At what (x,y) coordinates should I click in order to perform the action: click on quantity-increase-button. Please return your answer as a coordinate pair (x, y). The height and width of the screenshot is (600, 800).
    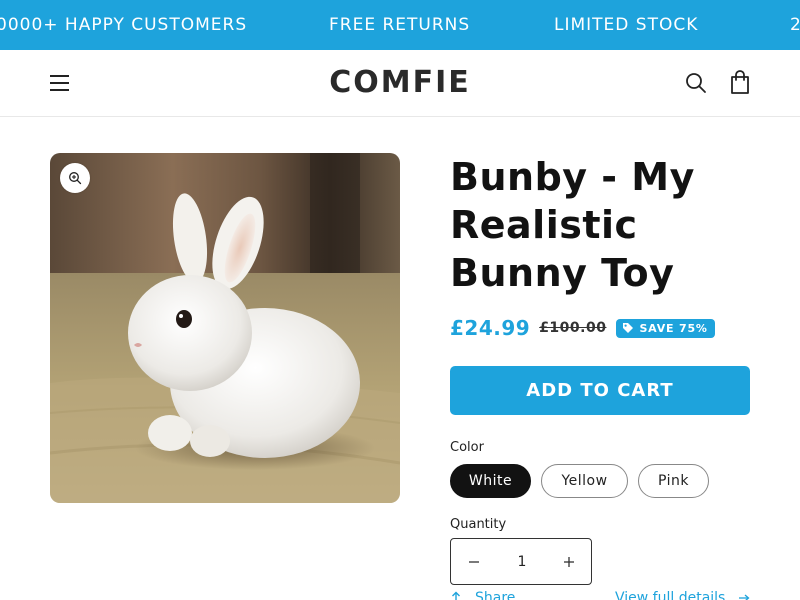
    Looking at the image, I should click on (569, 562).